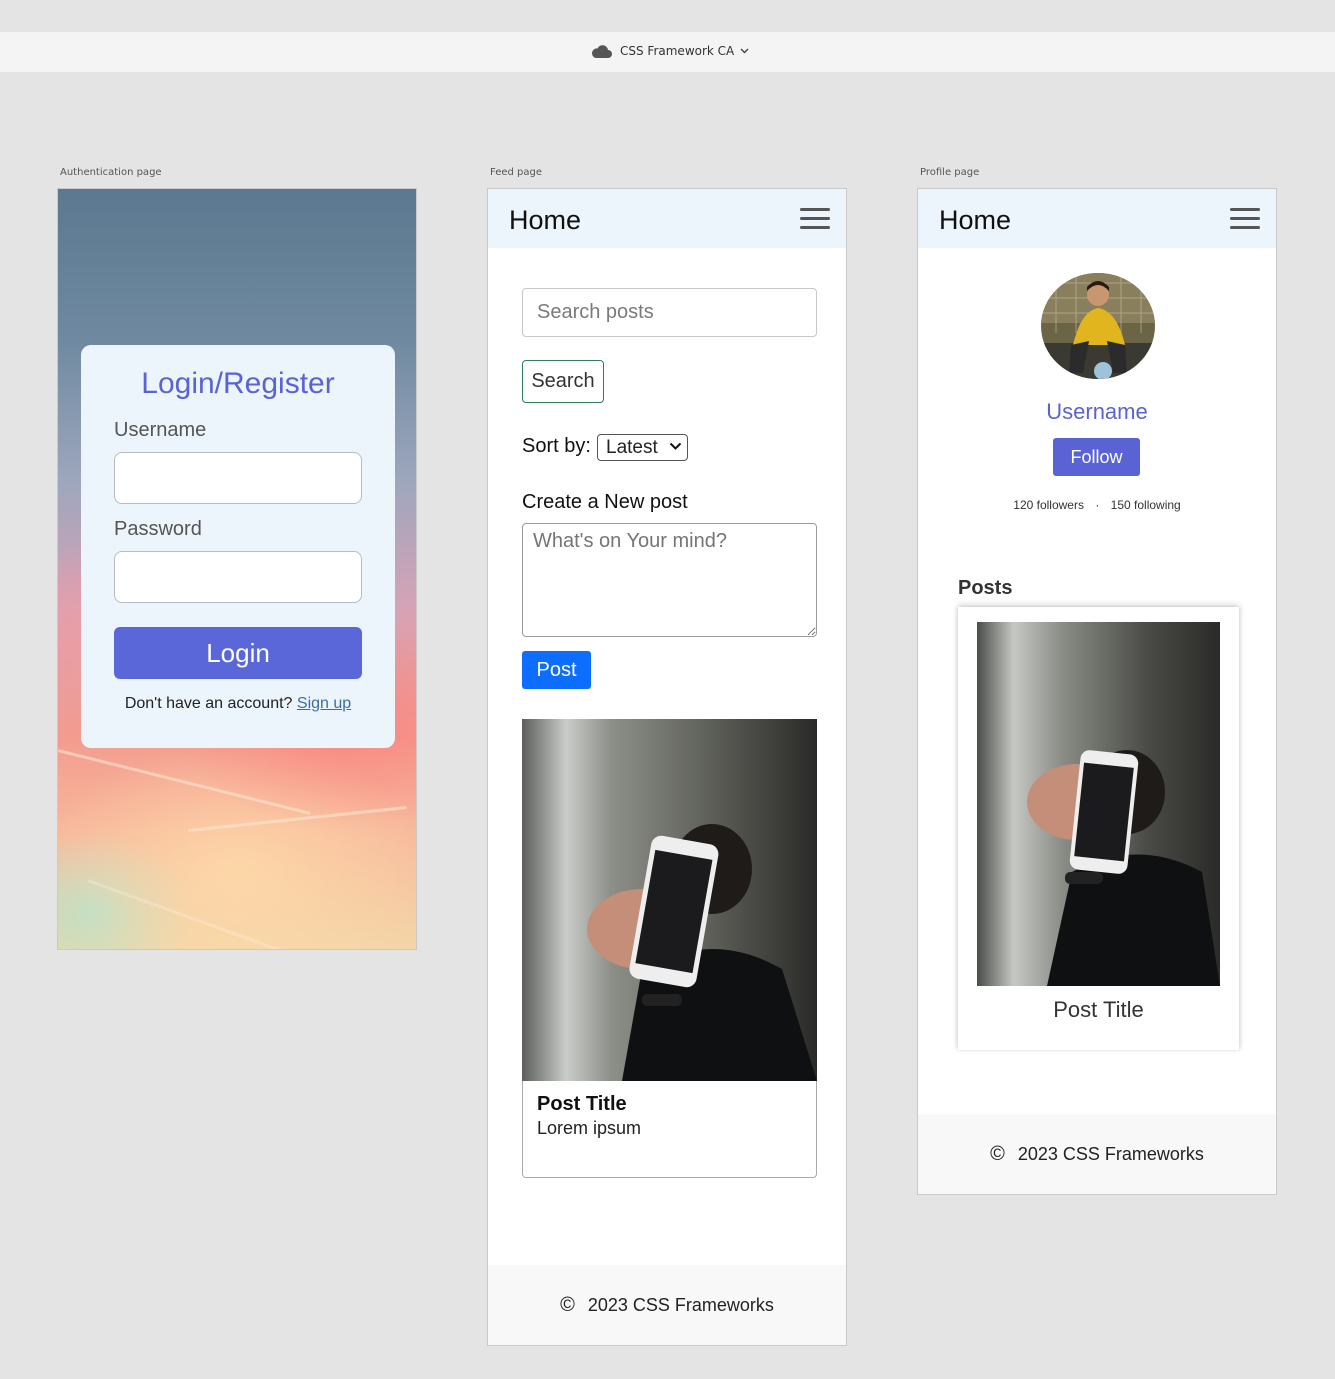 This screenshot has height=1379, width=1335. Describe the element at coordinates (563, 381) in the screenshot. I see `search-button: Search` at that location.